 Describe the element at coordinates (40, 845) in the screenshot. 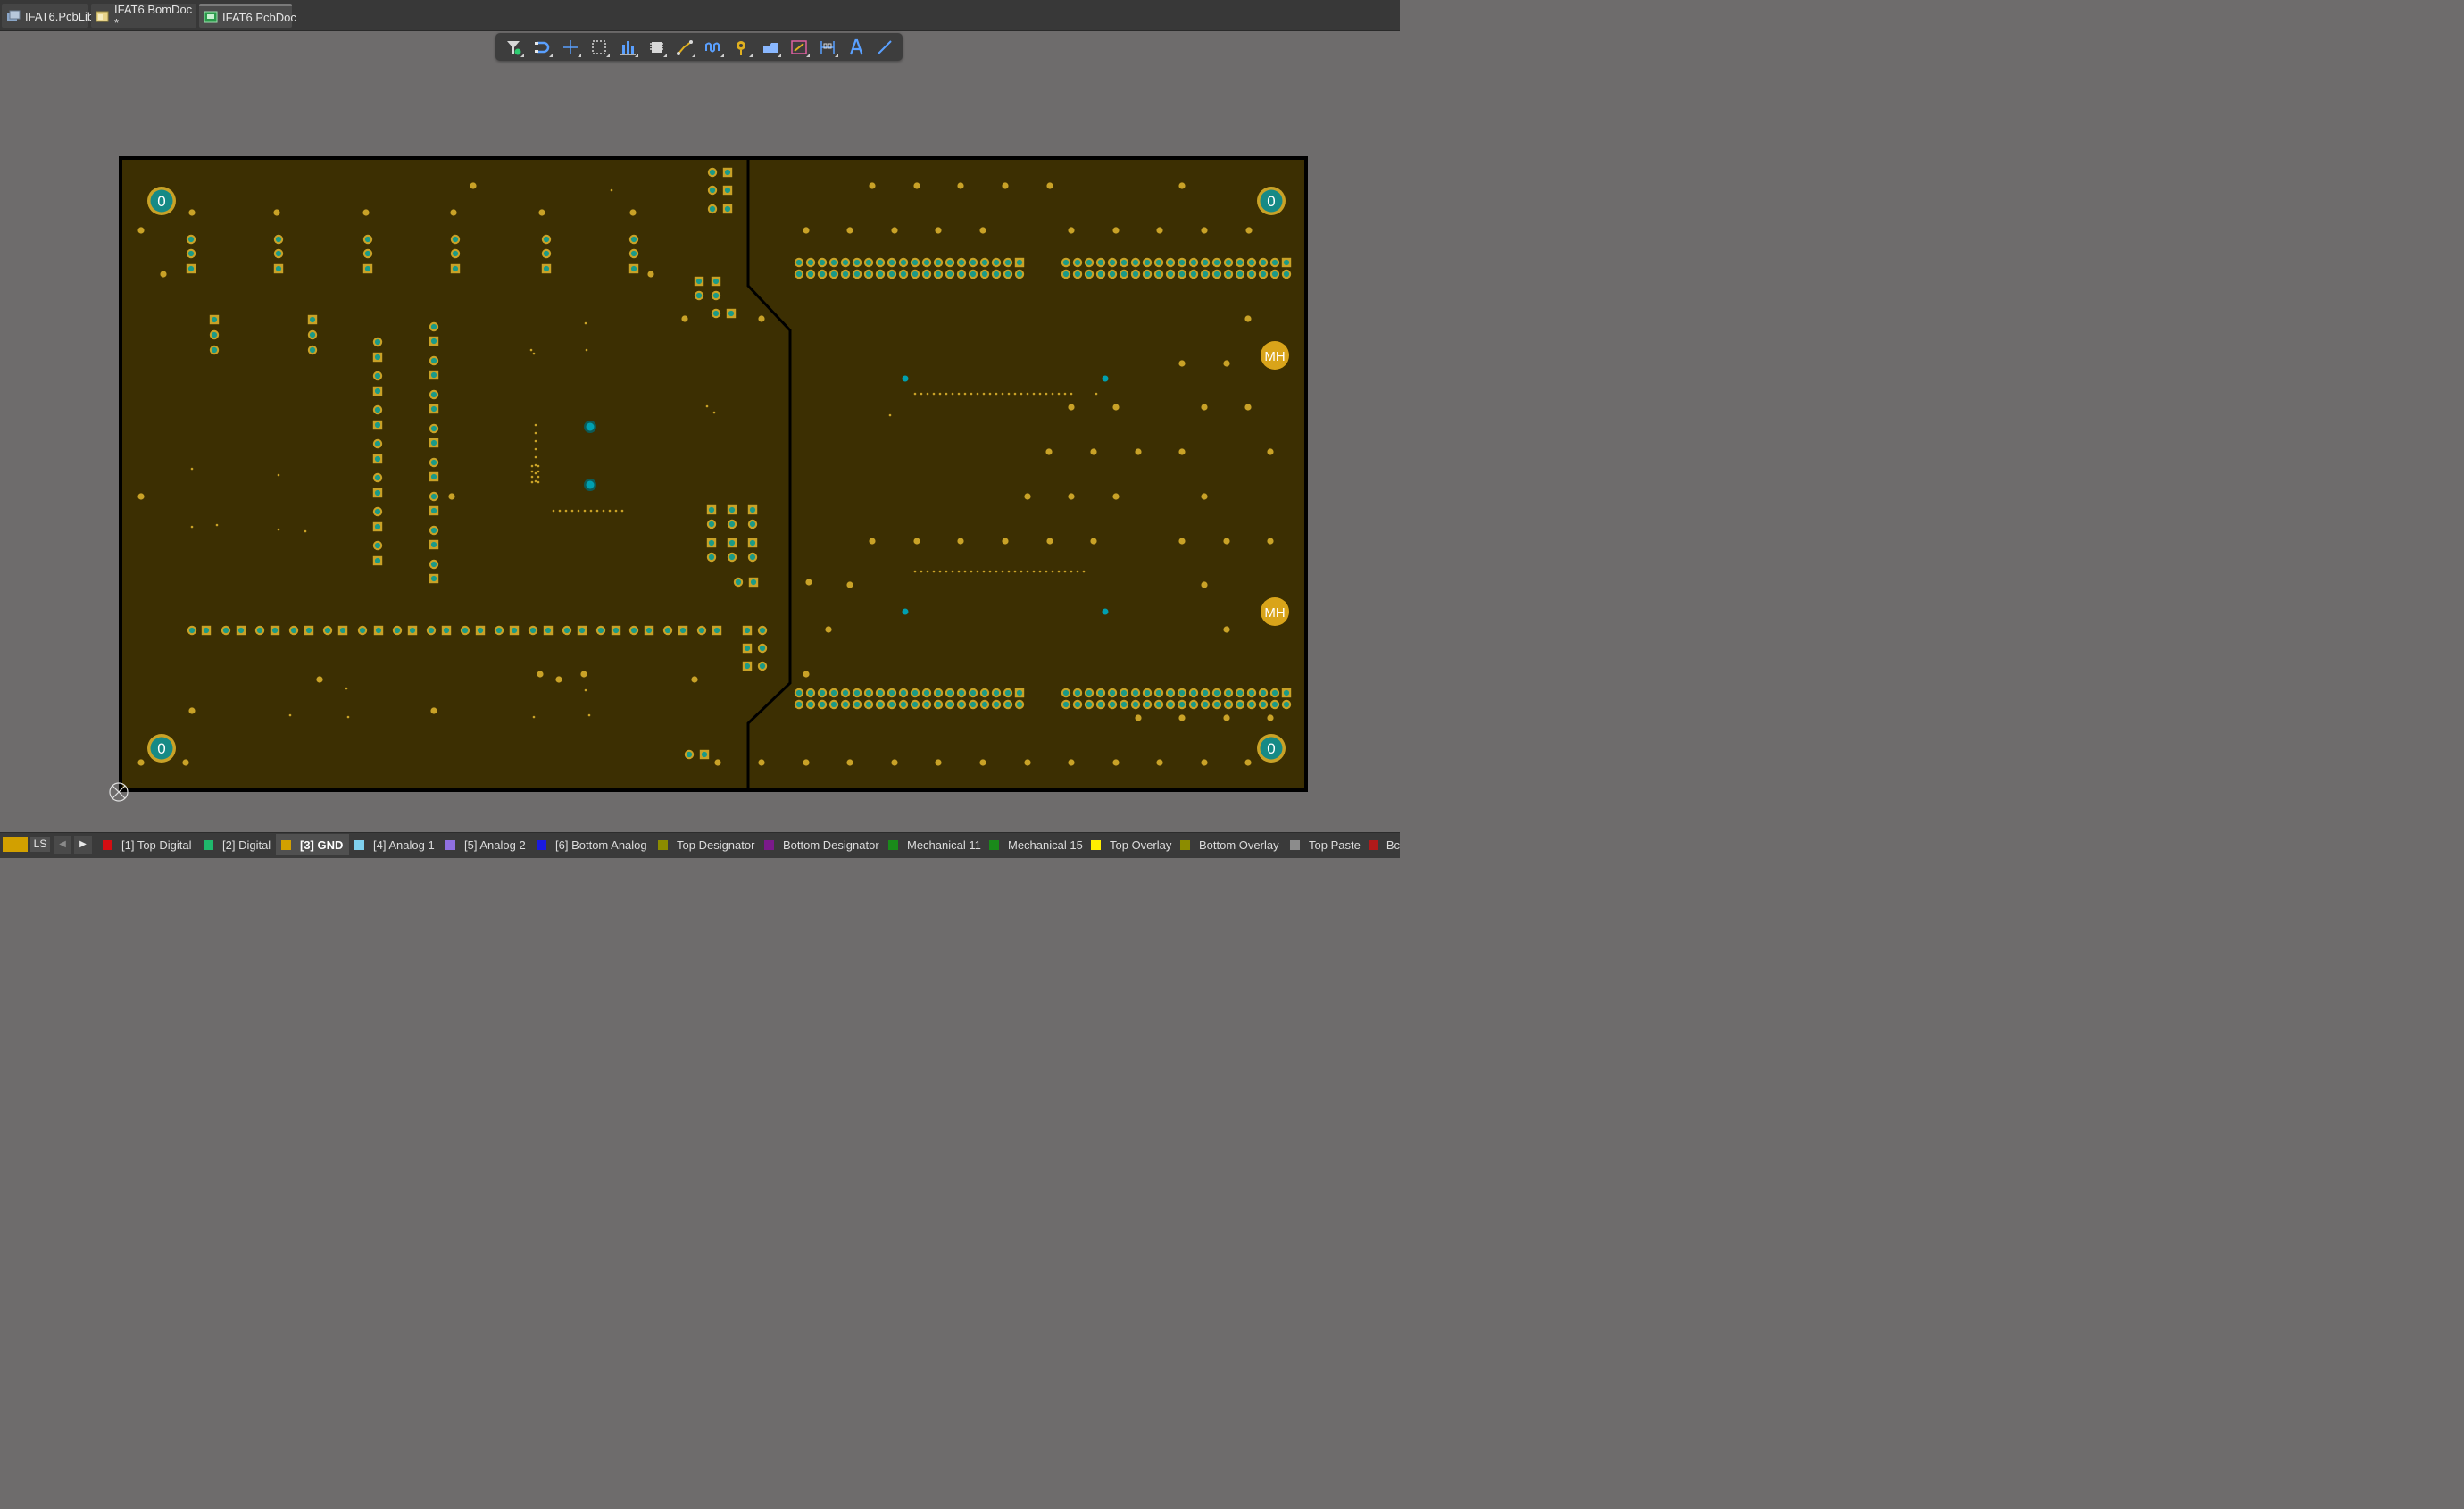

I see `layer-set-button: LS` at that location.